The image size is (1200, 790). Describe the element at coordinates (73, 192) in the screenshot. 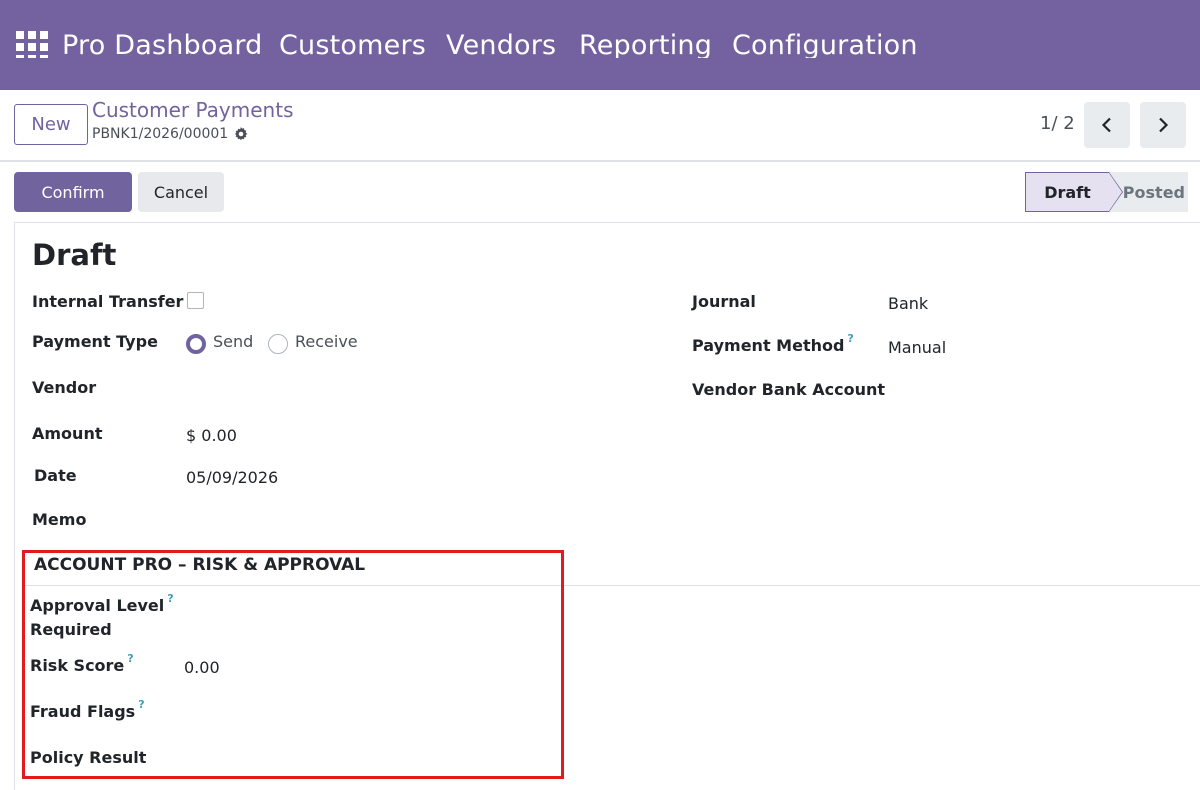

I see `confirm-button: Confirm` at that location.